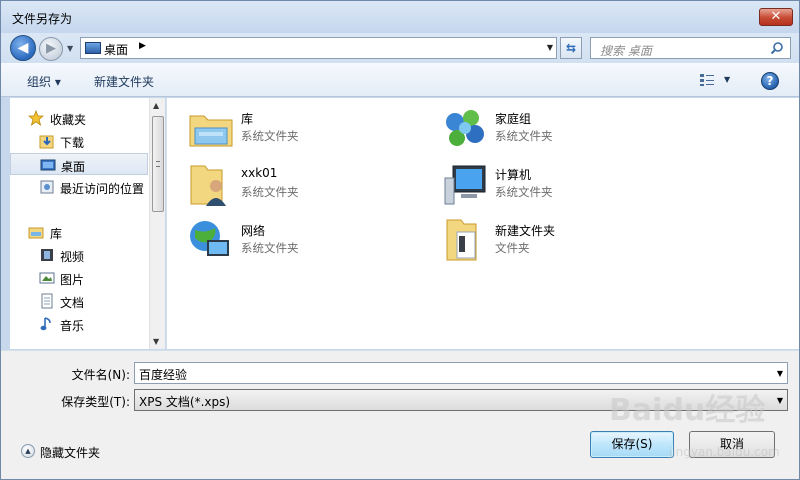 This screenshot has height=480, width=800. I want to click on filetype-label: 保存类型(T):, so click(95, 402).